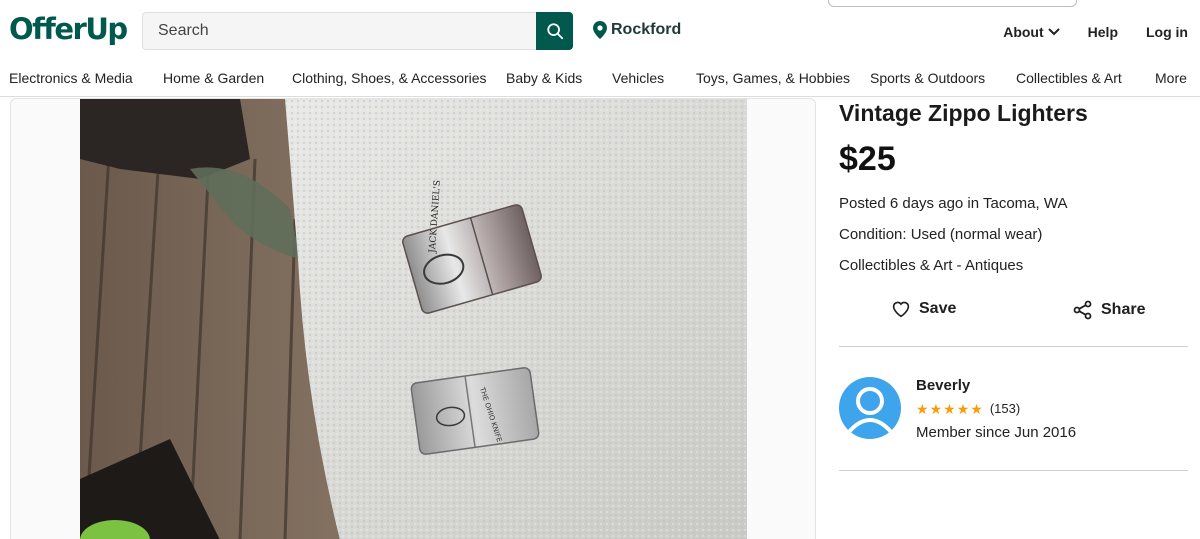 The image size is (1200, 539). Describe the element at coordinates (870, 411) in the screenshot. I see `user-icon` at that location.